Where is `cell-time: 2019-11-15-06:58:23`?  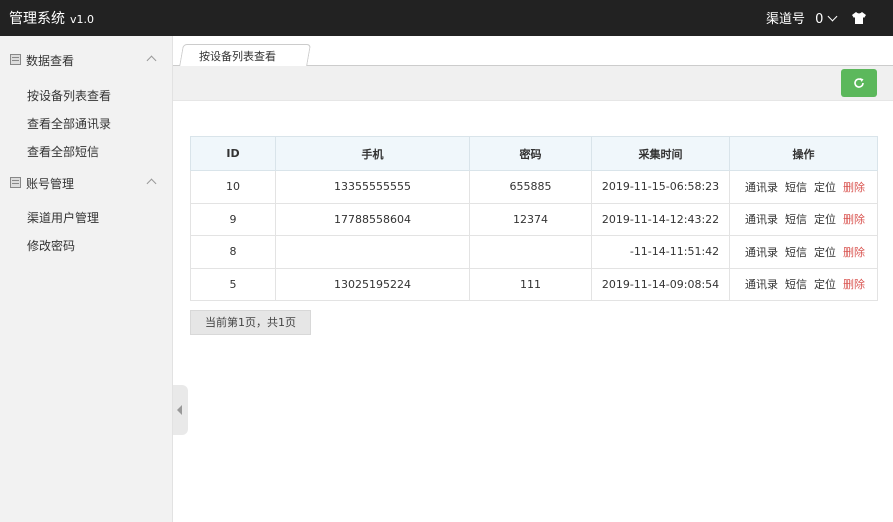 cell-time: 2019-11-15-06:58:23 is located at coordinates (660, 187).